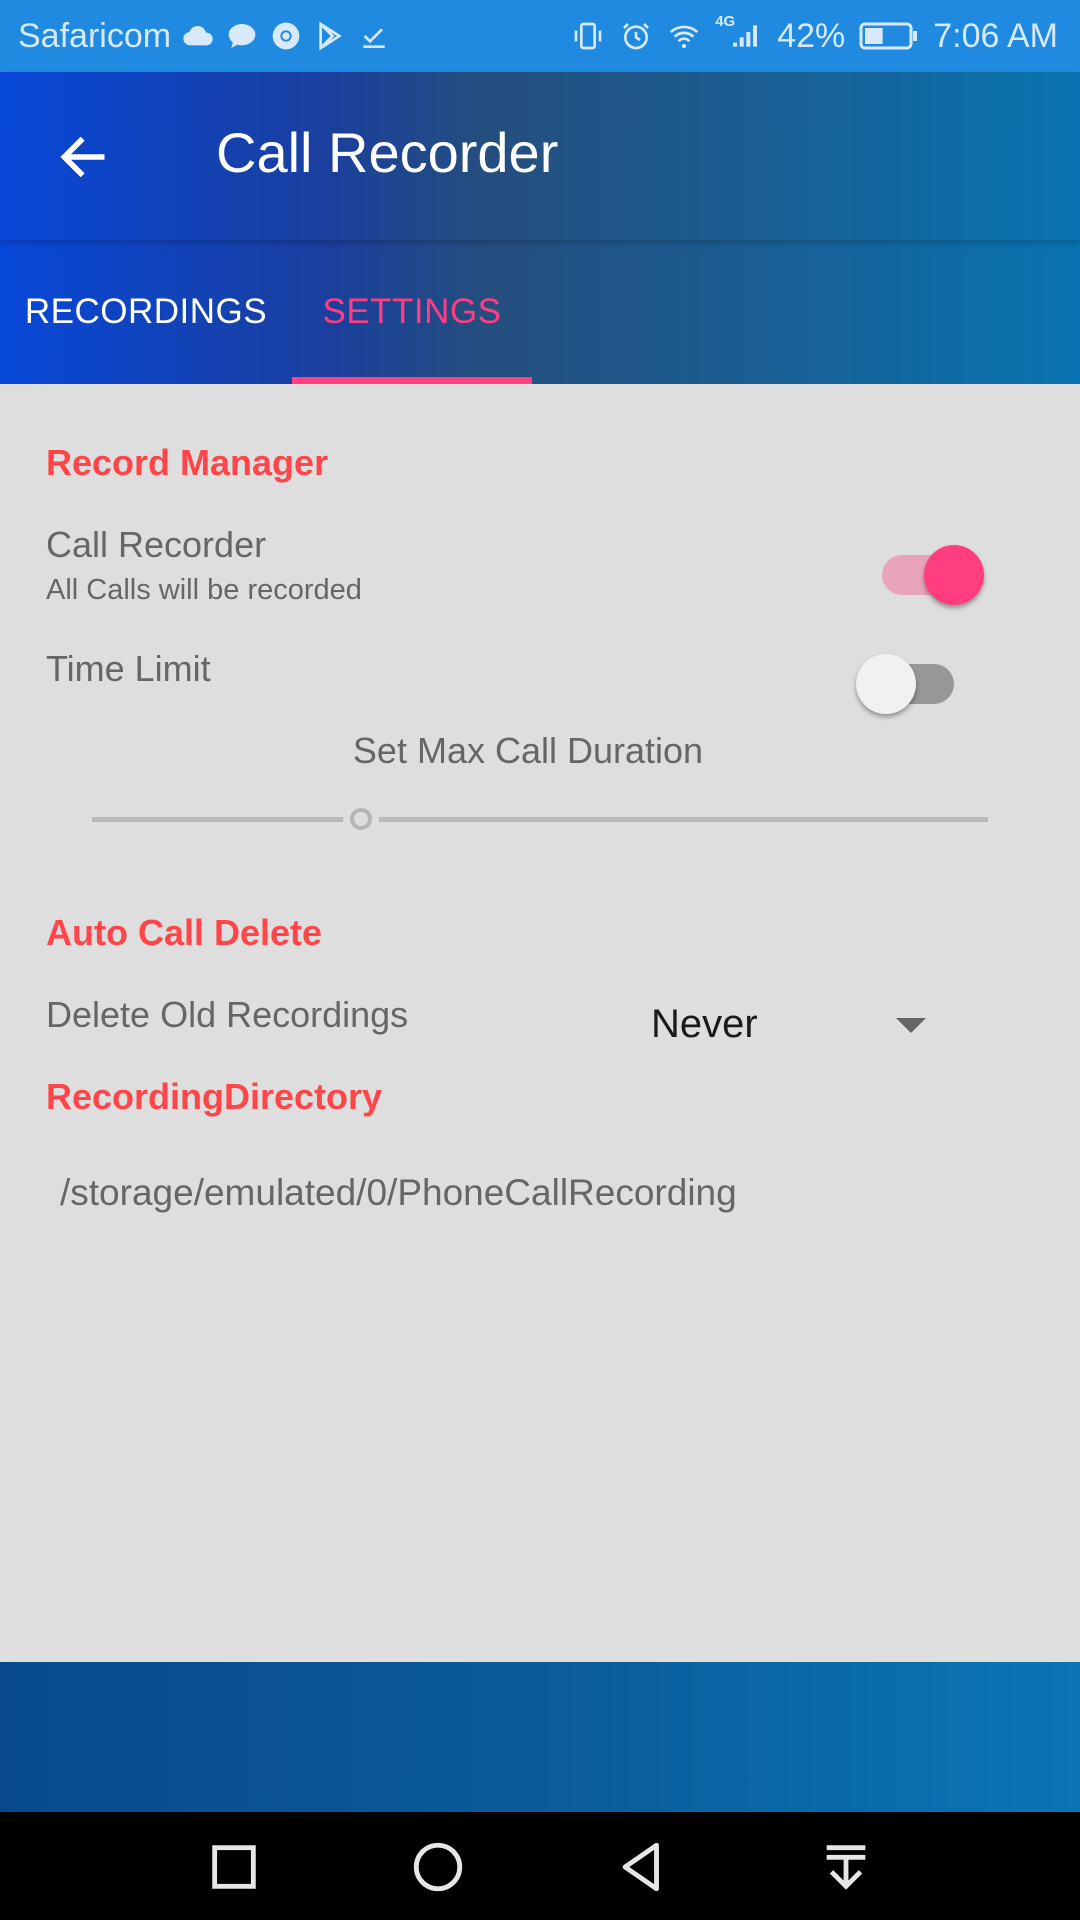 This screenshot has height=1920, width=1080. What do you see at coordinates (540, 36) in the screenshot?
I see `status-bar: Safaricom 4G 42% 7:06 AM` at bounding box center [540, 36].